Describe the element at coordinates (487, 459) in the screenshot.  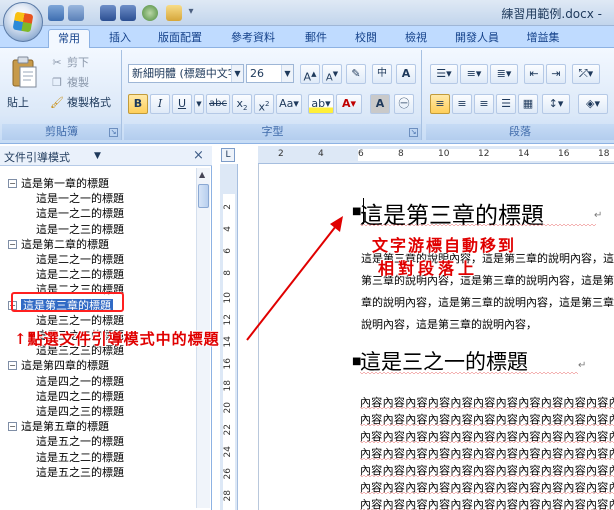
I see `spelling-squiggle` at that location.